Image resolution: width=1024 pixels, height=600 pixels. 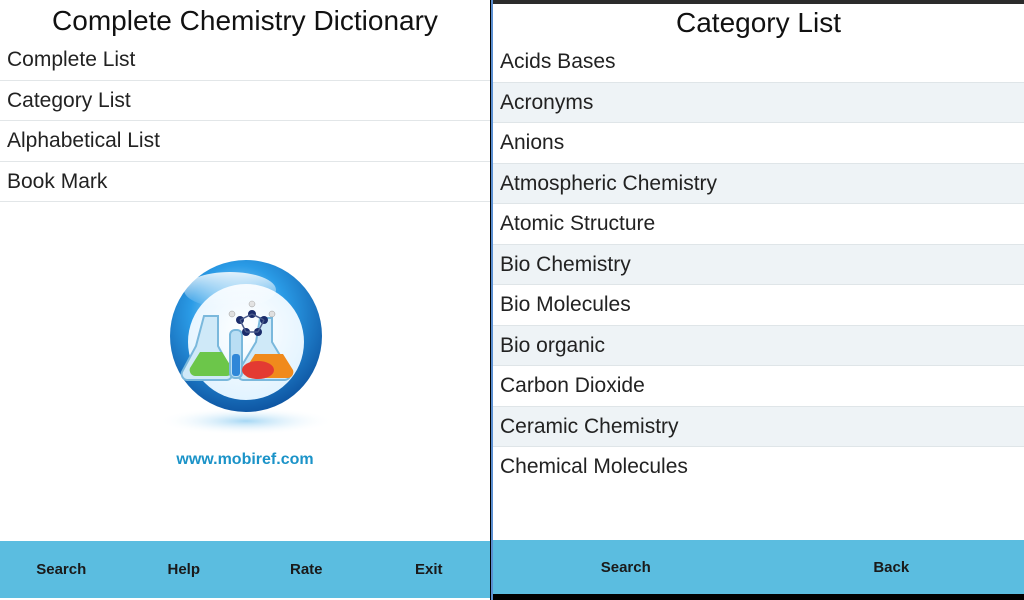 I want to click on category-item-bio-chemistry: Bio Chemistry, so click(x=758, y=264).